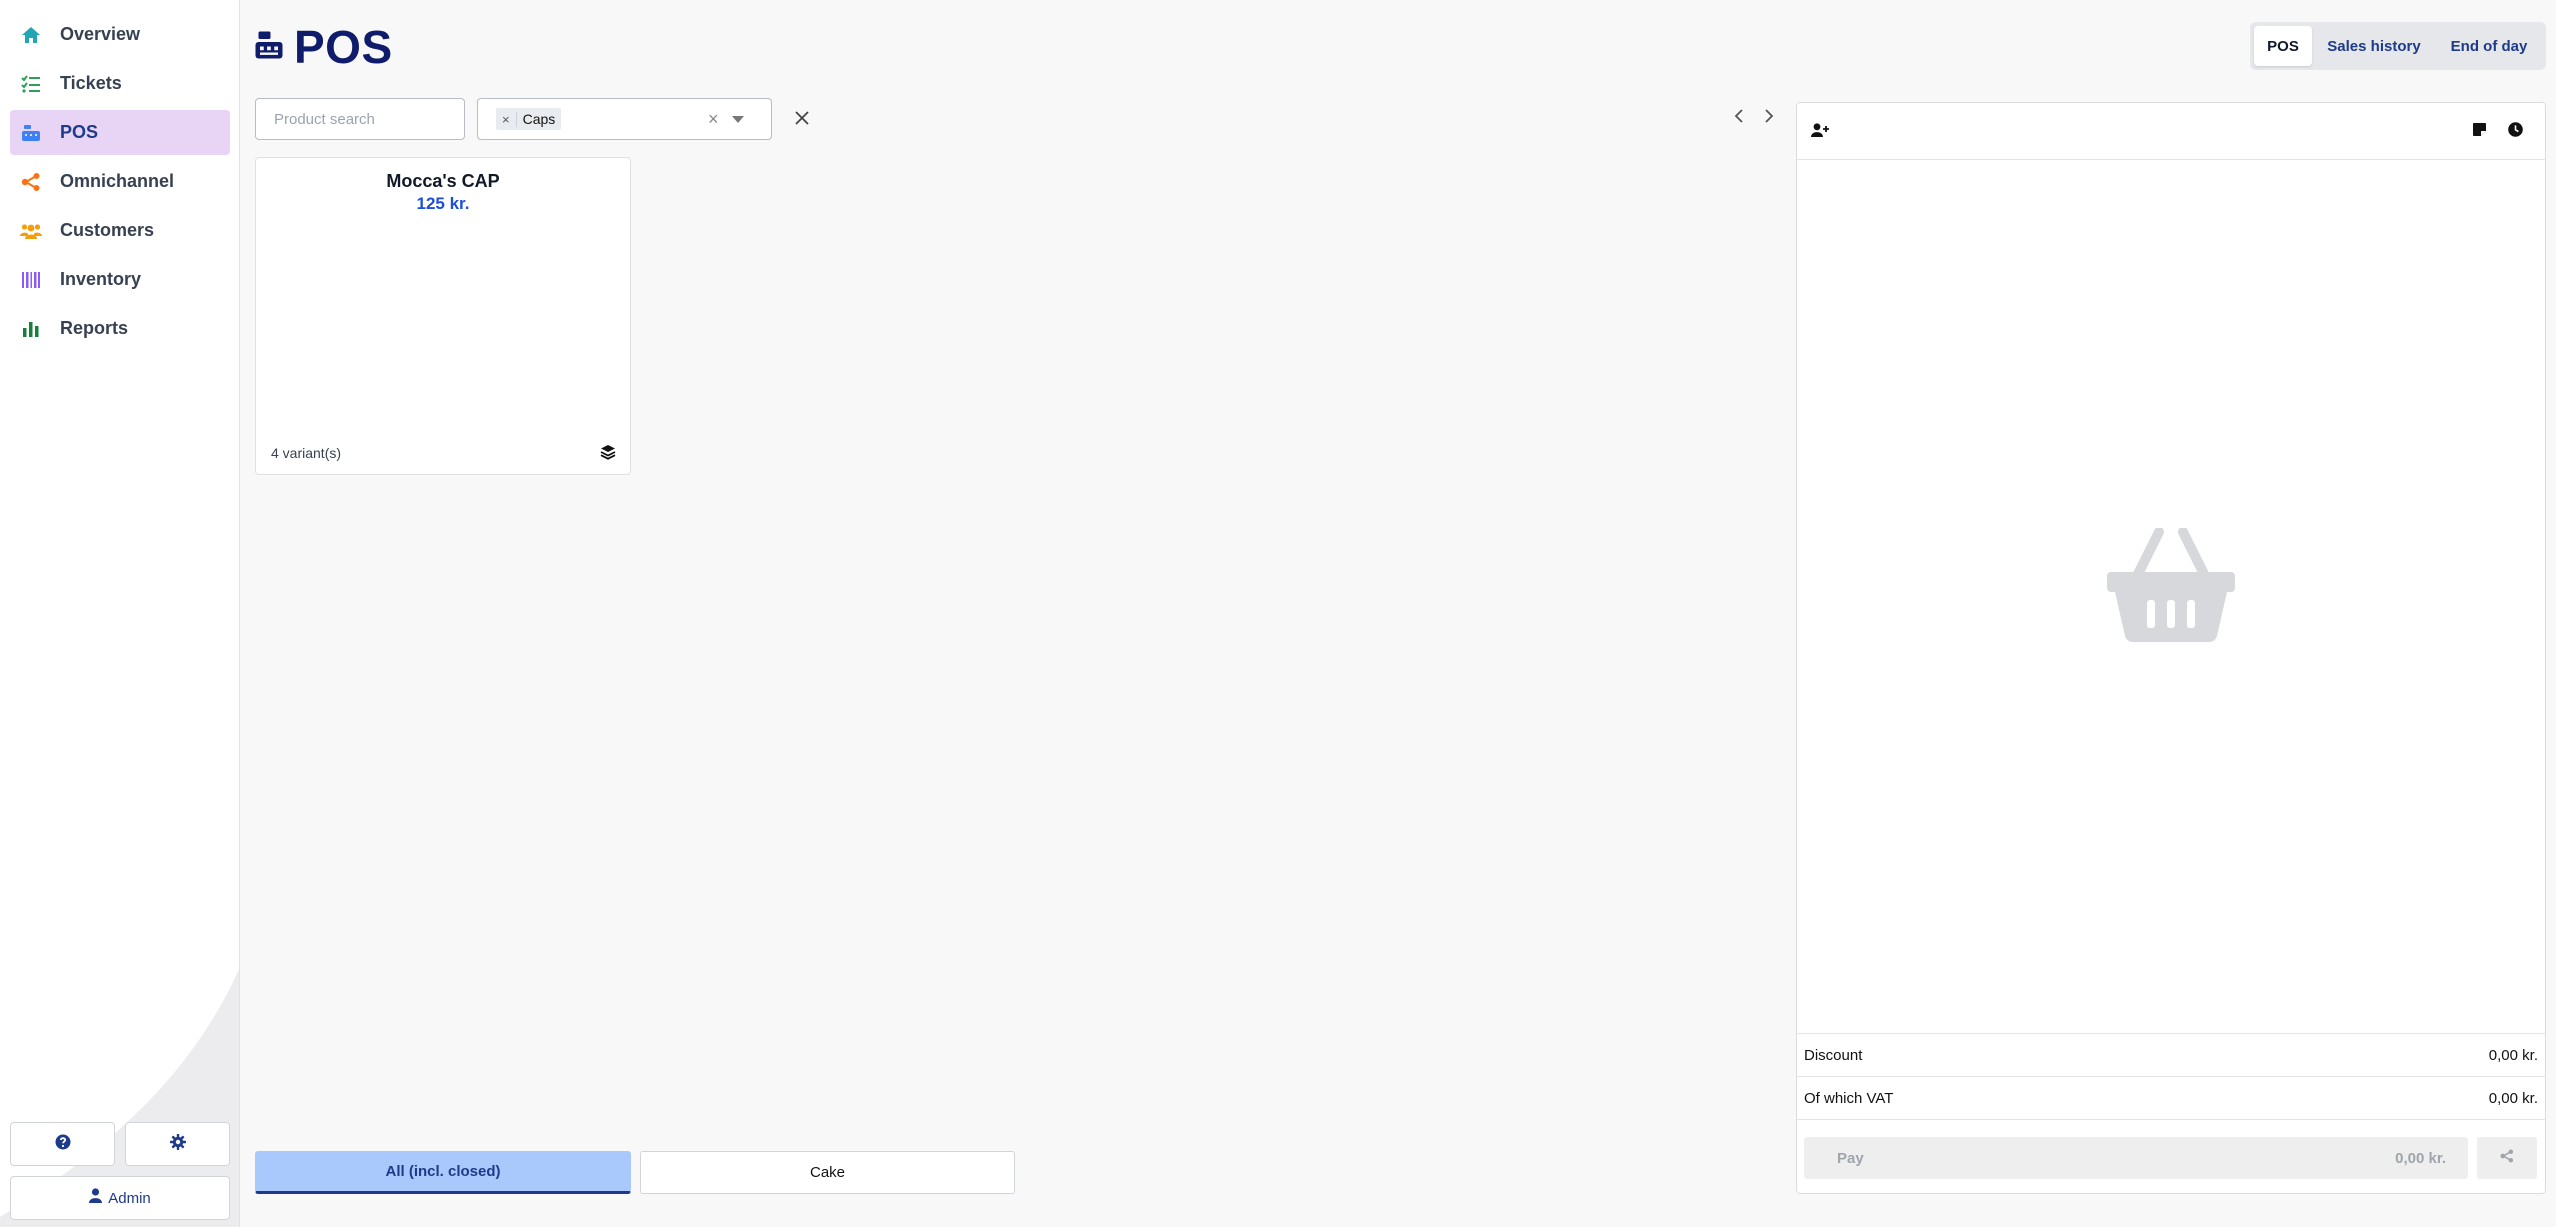  I want to click on prev-page-button, so click(1739, 118).